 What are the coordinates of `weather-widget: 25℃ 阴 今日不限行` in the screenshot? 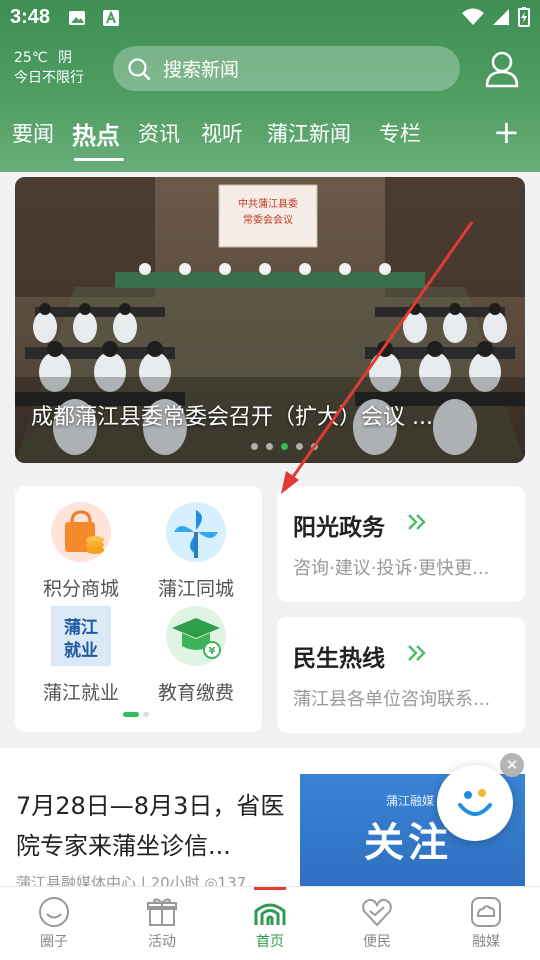 It's located at (49, 68).